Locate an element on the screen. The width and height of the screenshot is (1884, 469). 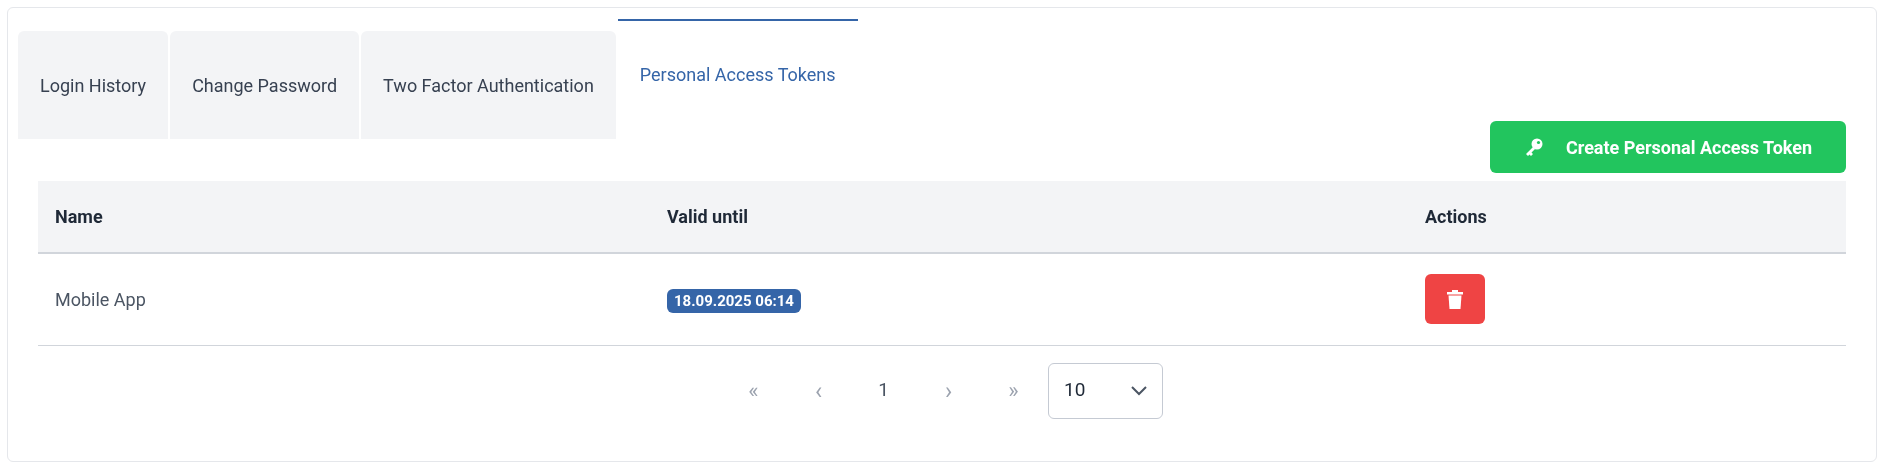
column-header: Name is located at coordinates (344, 217).